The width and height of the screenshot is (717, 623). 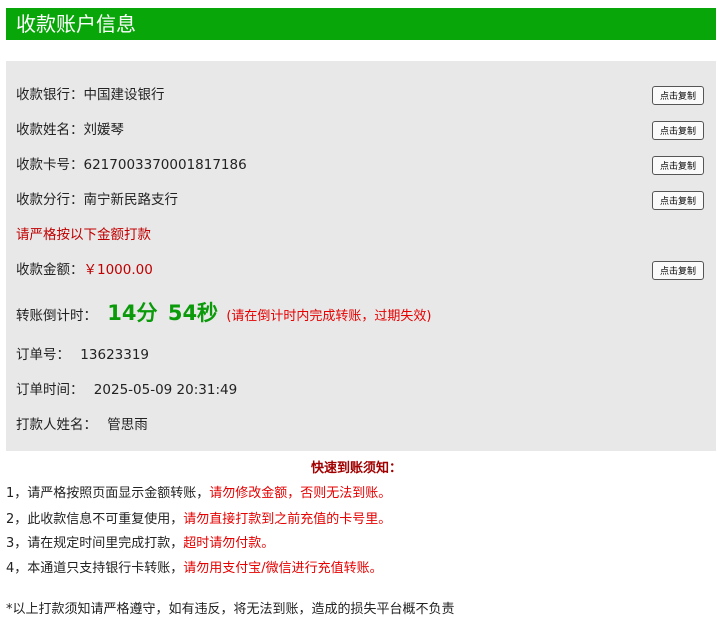 What do you see at coordinates (361, 24) in the screenshot?
I see `page-header: 收款账户信息` at bounding box center [361, 24].